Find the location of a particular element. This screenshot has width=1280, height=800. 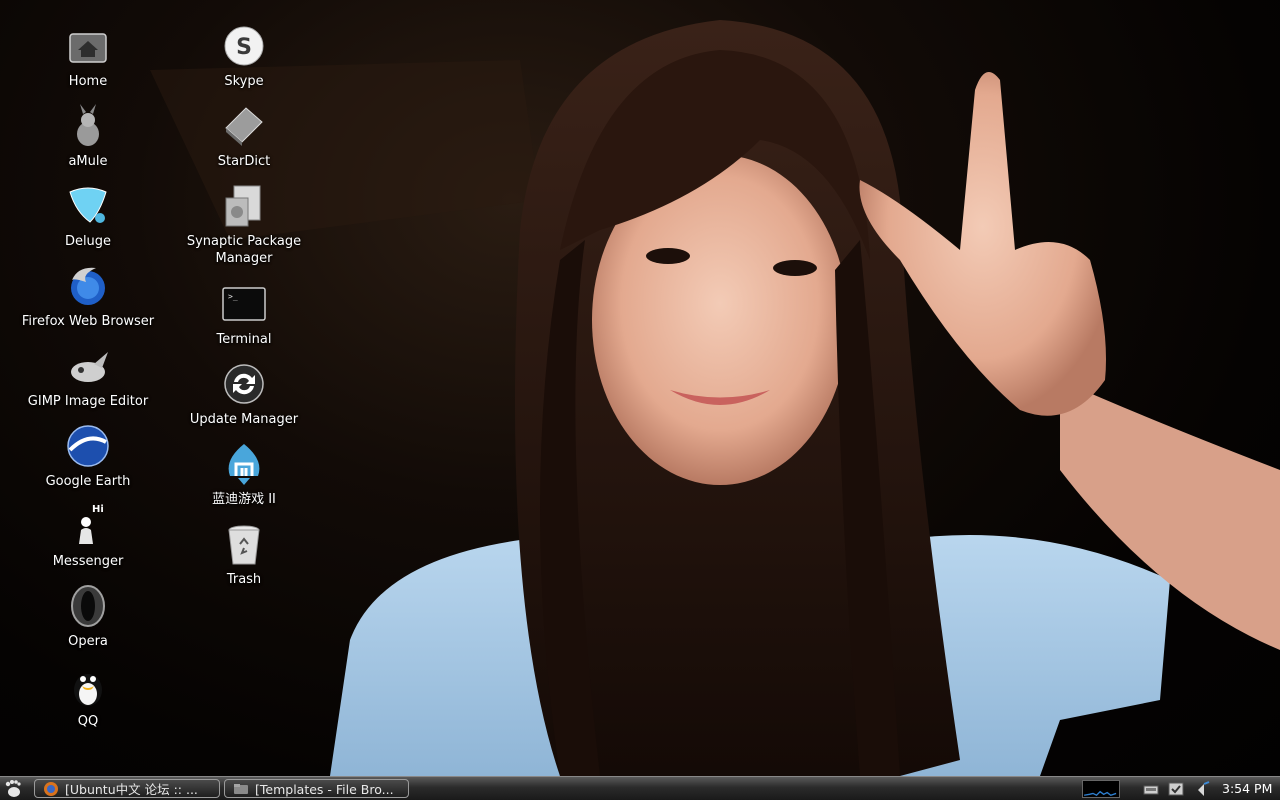

skype-icon: S is located at coordinates (244, 46).